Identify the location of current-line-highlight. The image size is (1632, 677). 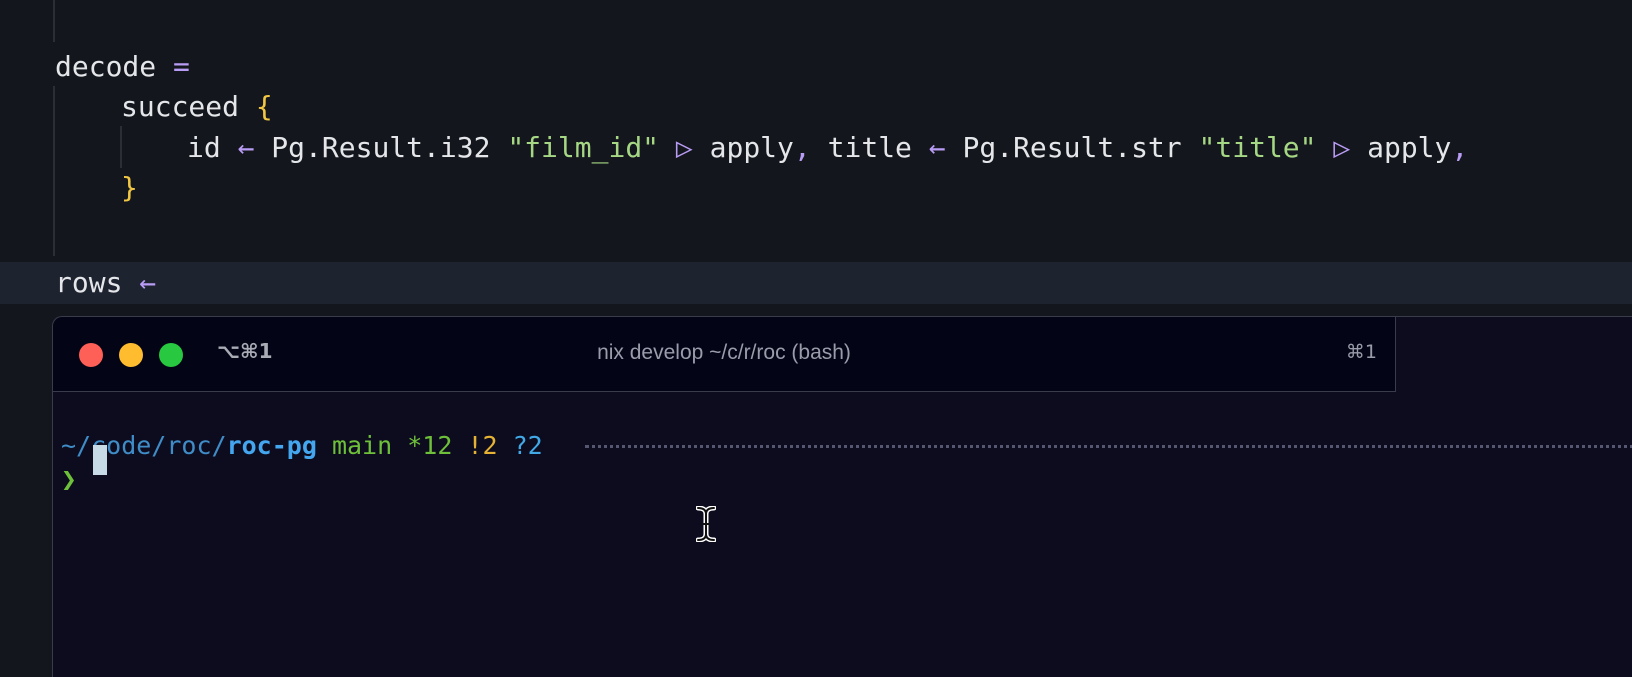
(816, 283).